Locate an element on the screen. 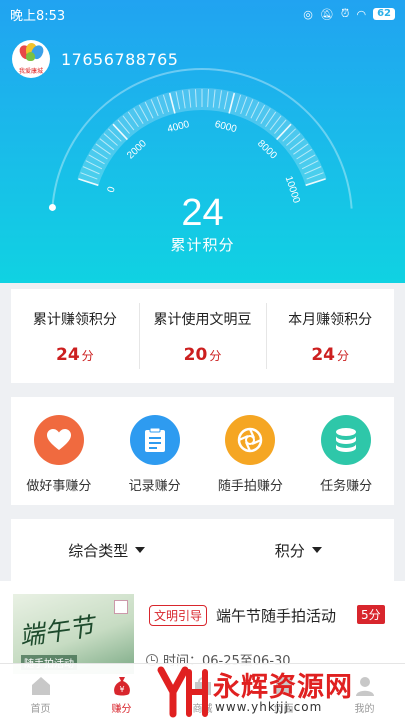 Image resolution: width=405 pixels, height=720 pixels. action-task-button: 任务赚分 is located at coordinates (346, 451).